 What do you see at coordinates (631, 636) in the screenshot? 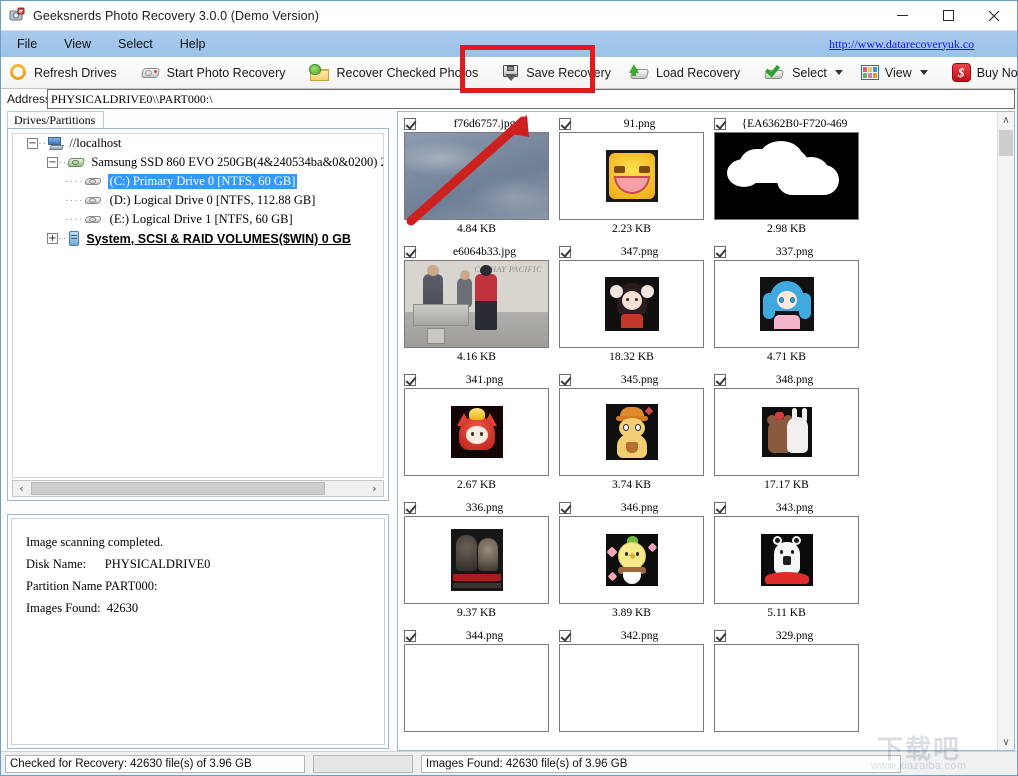
I see `thumbnail-header: 342.png` at bounding box center [631, 636].